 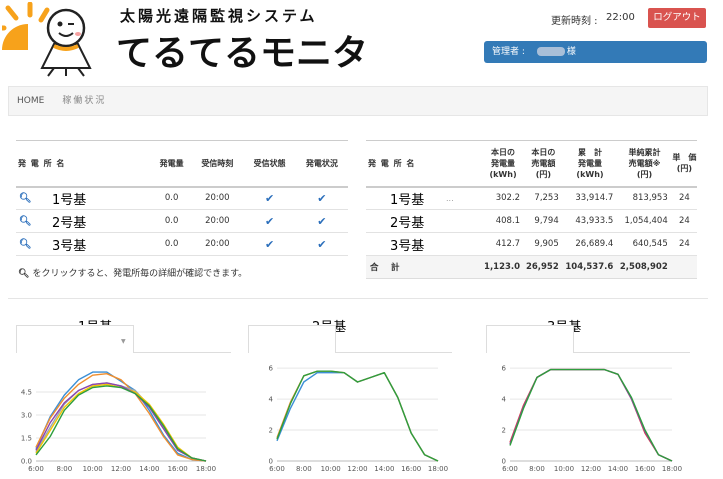 I want to click on chart-3: 02466:00 8:00 10:00 12:00 14:00 16:00 18:00, so click(x=592, y=419).